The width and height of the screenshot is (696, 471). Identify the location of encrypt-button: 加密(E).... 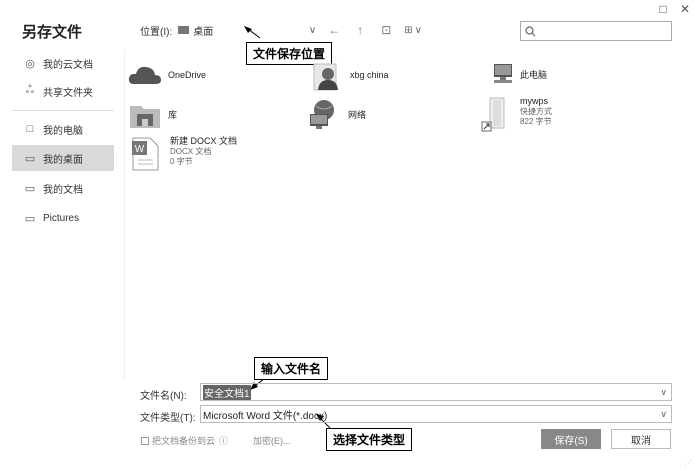
(272, 440).